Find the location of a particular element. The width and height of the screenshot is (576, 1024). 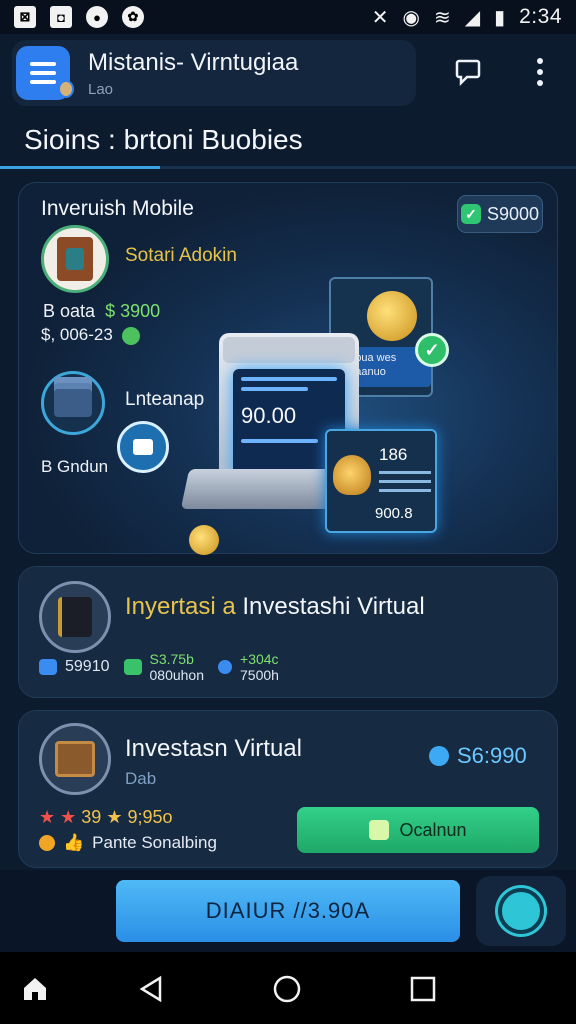

money-bag-panel: 186 900.8 is located at coordinates (381, 481).